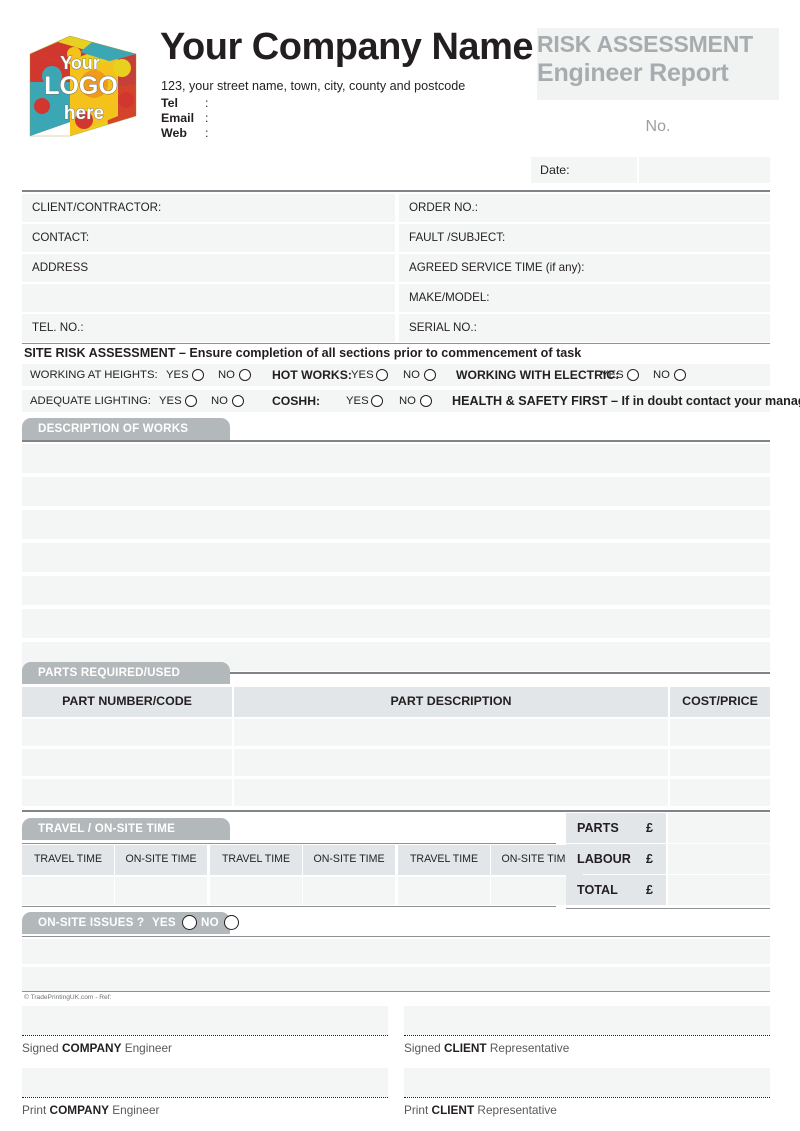 The image size is (800, 1131). What do you see at coordinates (584, 328) in the screenshot?
I see `field-serial-no: SERIAL NO.:` at bounding box center [584, 328].